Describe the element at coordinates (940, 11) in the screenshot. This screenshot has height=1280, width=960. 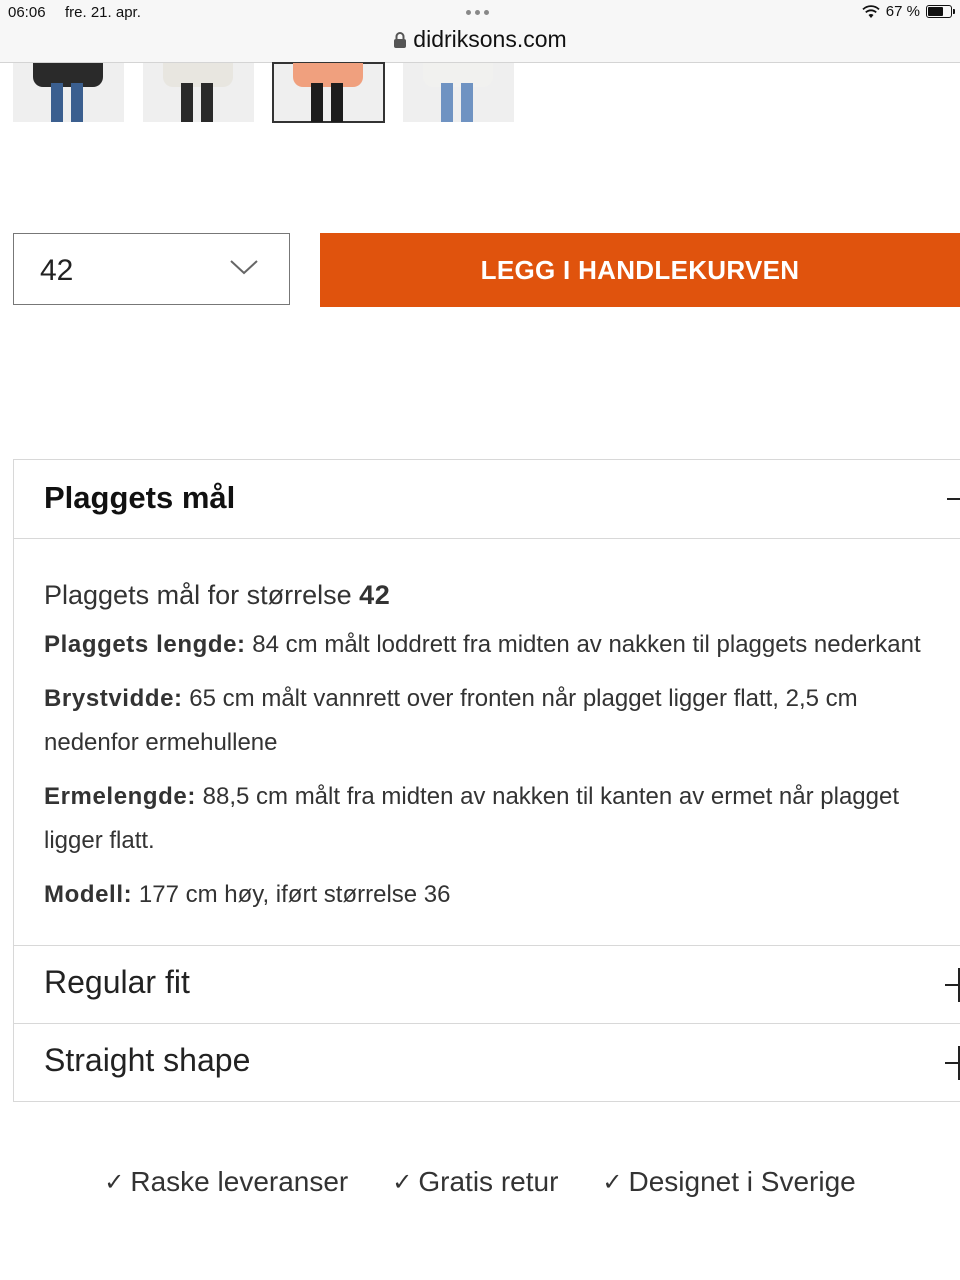
I see `battery-icon` at that location.